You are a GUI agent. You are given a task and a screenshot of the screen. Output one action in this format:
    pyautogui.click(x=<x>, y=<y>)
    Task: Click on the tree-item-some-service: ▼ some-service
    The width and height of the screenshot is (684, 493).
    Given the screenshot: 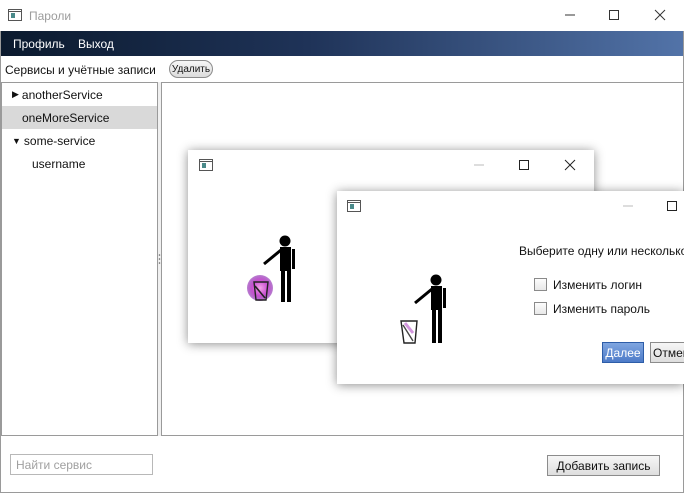 What is the action you would take?
    pyautogui.click(x=79, y=140)
    